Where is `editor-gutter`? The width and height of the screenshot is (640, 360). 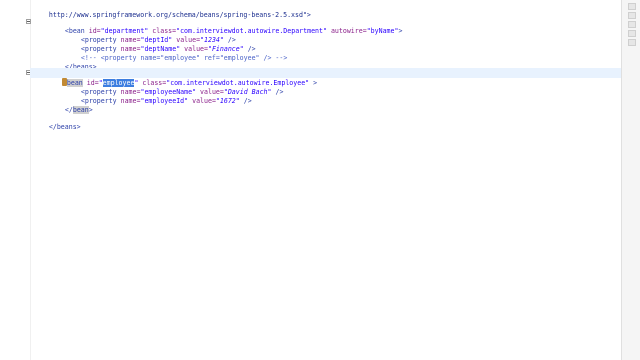
editor-gutter is located at coordinates (15, 180).